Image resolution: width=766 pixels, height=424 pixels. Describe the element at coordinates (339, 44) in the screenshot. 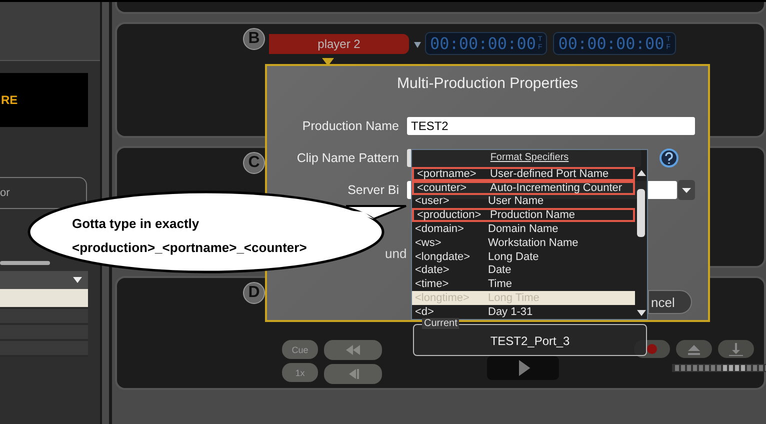

I see `player-name-bar: player 2` at that location.